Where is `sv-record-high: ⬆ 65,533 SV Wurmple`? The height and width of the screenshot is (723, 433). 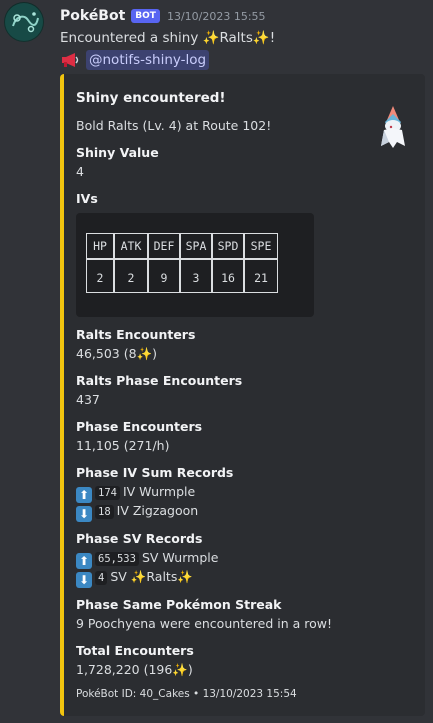
sv-record-high: ⬆ 65,533 SV Wurmple is located at coordinates (147, 559).